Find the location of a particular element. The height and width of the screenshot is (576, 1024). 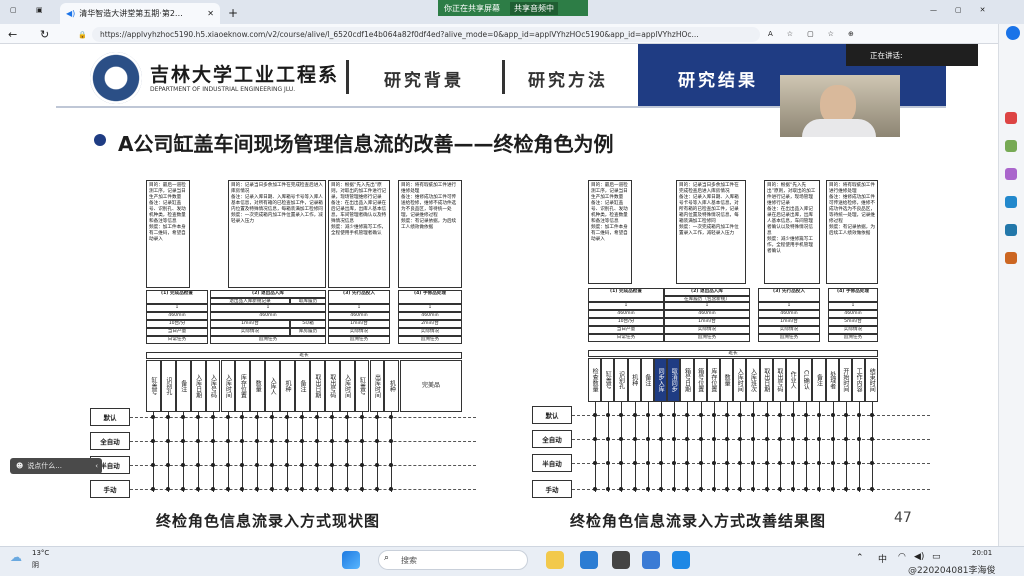

file-explorer-icon is located at coordinates (555, 560).